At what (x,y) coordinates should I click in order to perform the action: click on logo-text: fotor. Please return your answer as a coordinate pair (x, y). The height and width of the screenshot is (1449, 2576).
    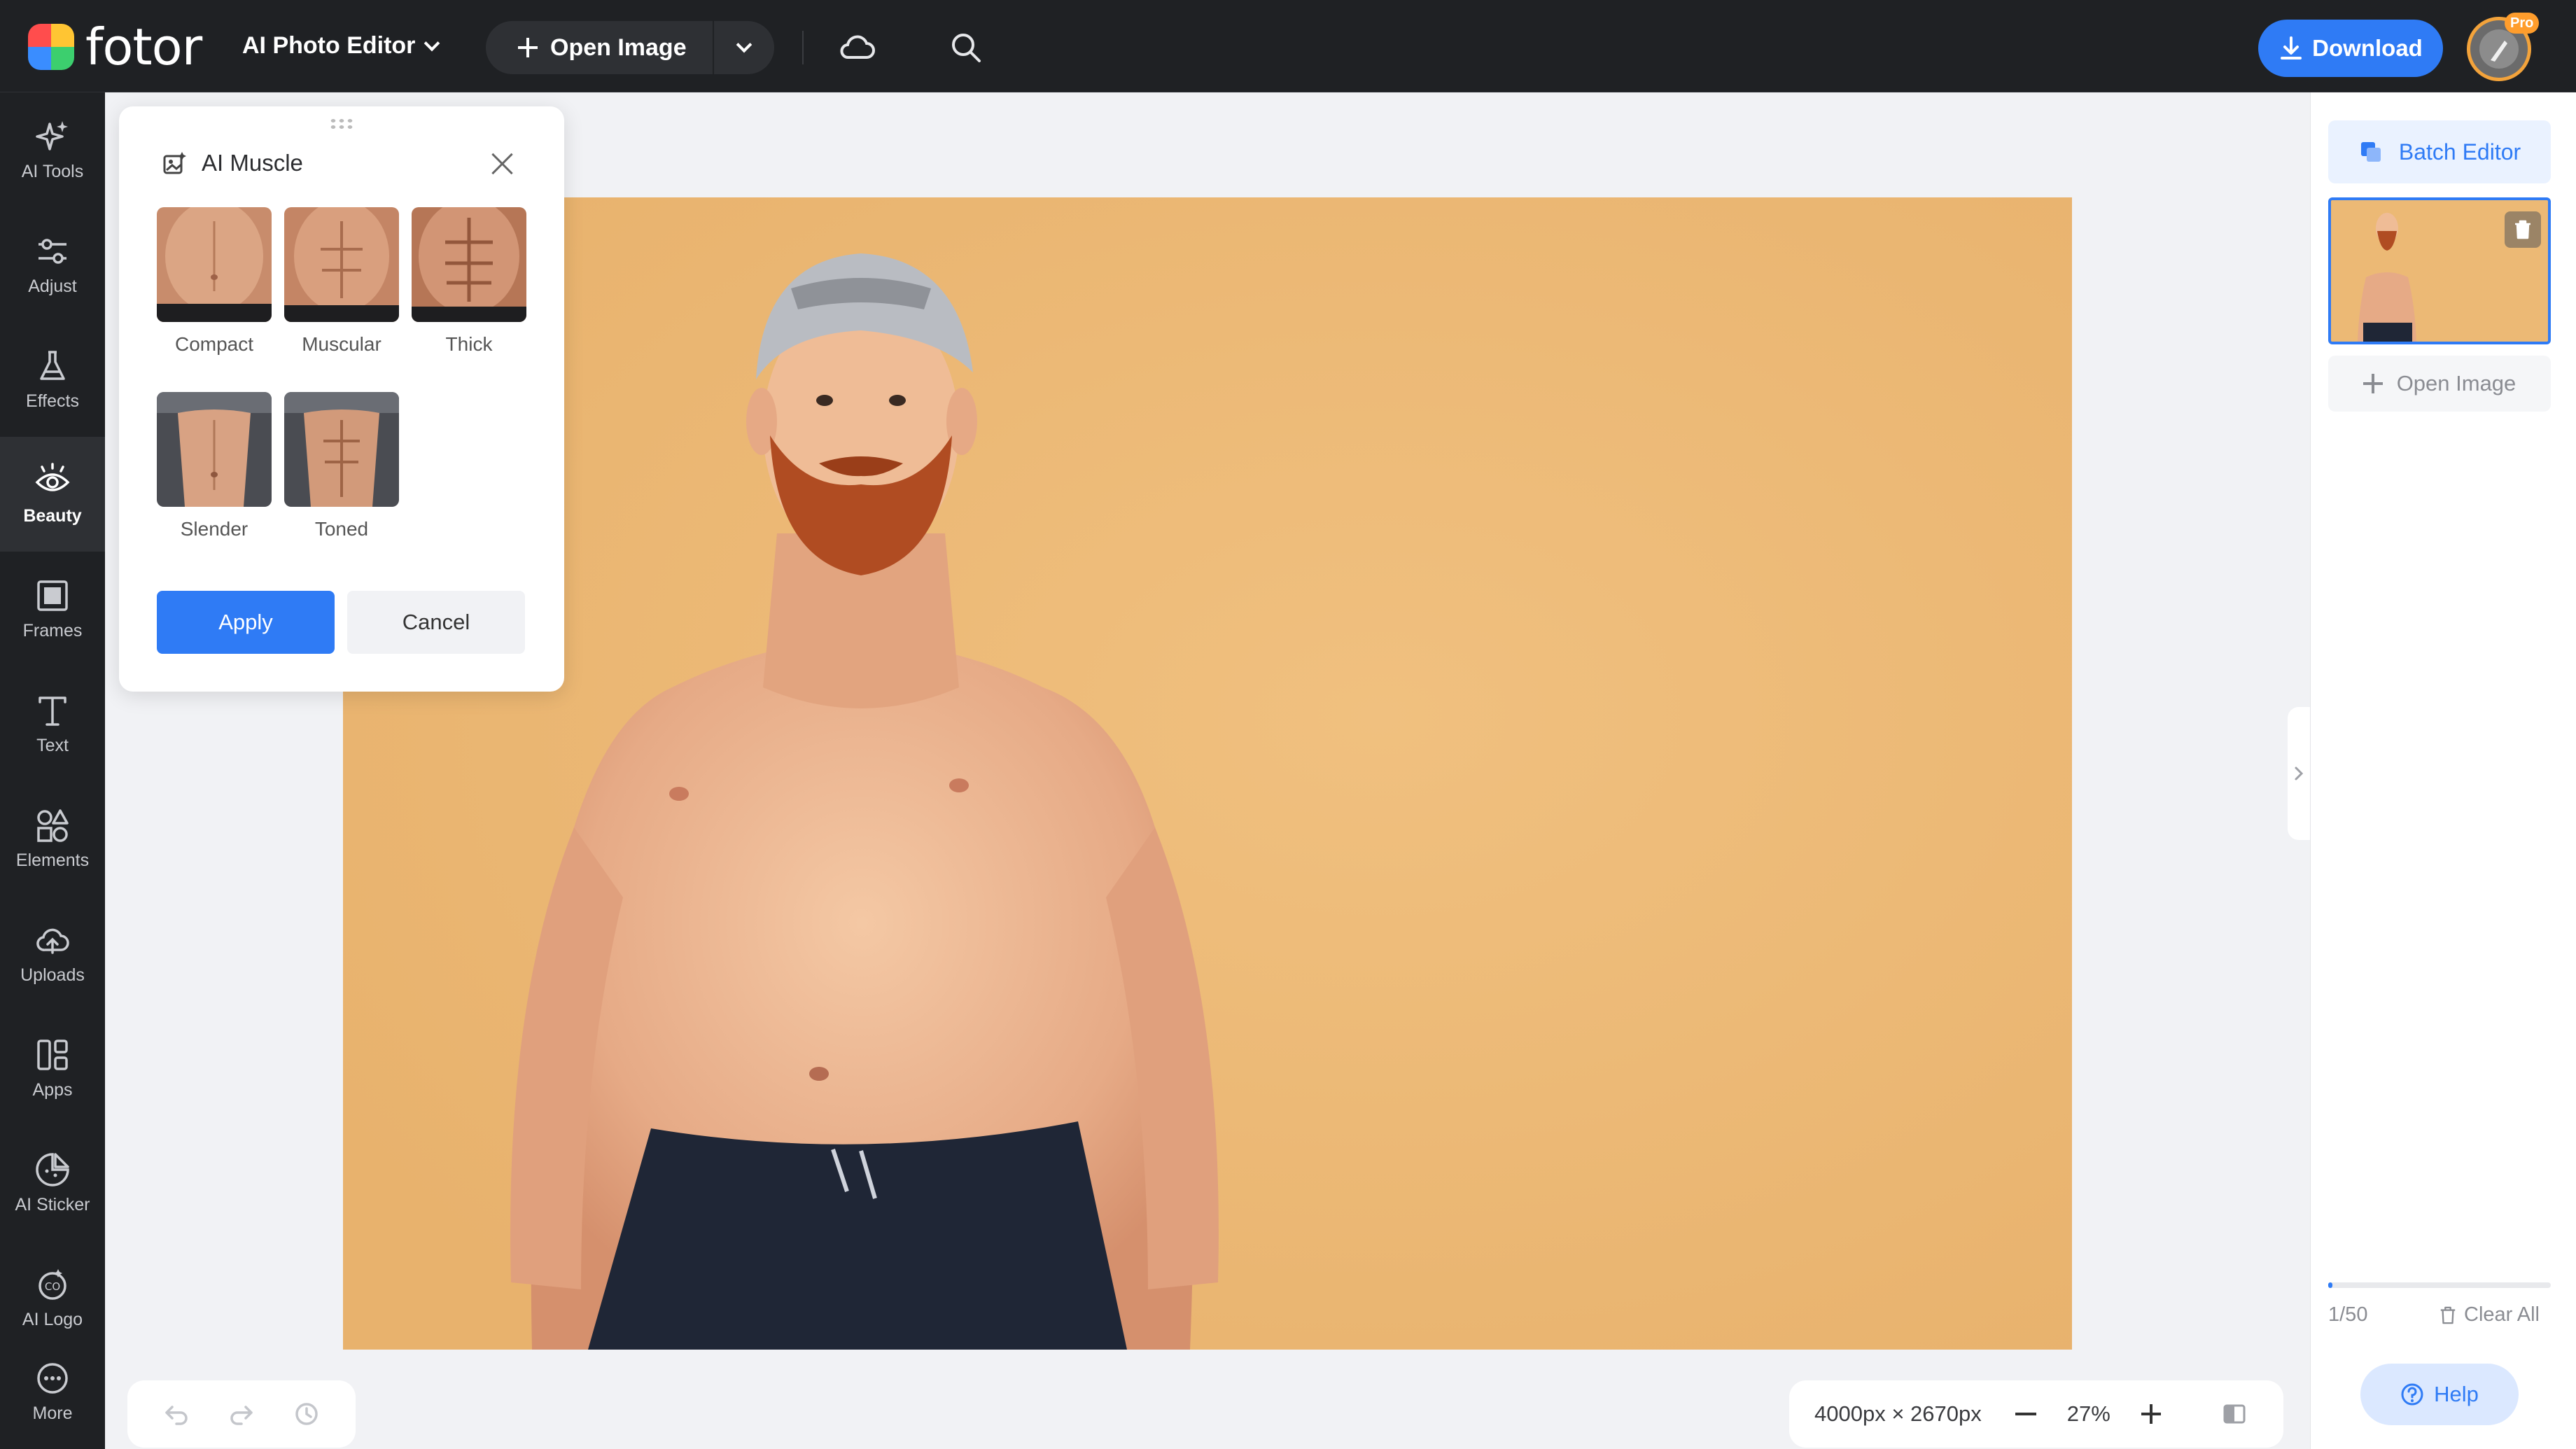
    Looking at the image, I should click on (143, 47).